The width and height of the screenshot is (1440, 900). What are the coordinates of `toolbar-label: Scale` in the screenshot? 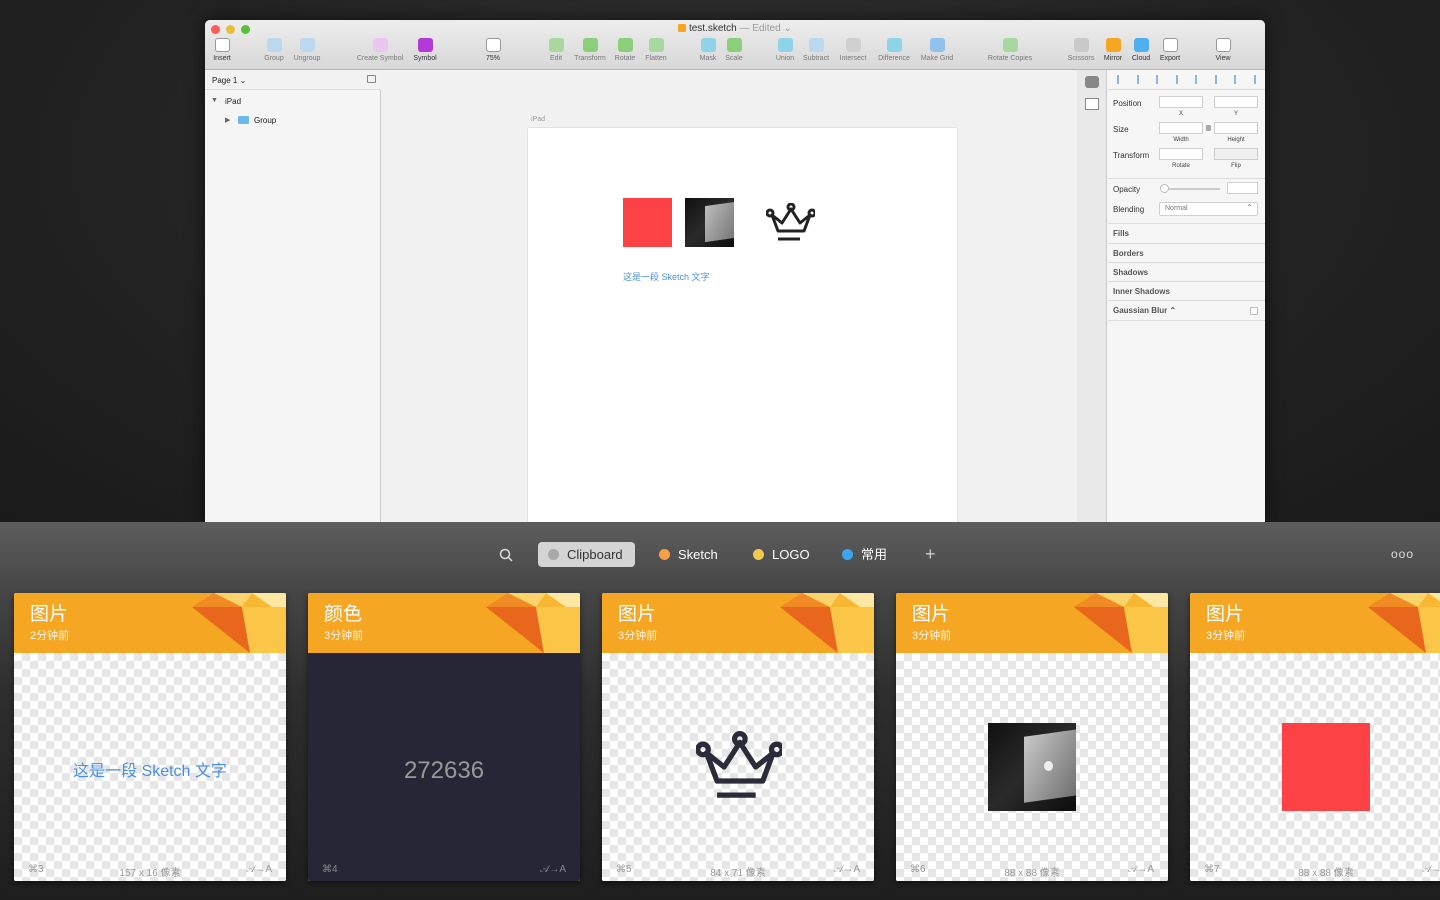 It's located at (734, 58).